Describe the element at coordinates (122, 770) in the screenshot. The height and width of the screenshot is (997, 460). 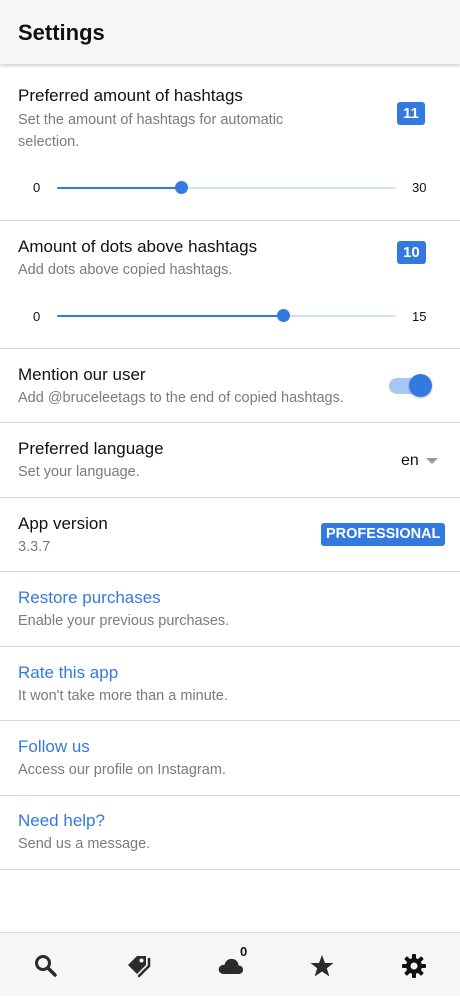
I see `setting-subtitle: Access our profile on Instagram.` at that location.